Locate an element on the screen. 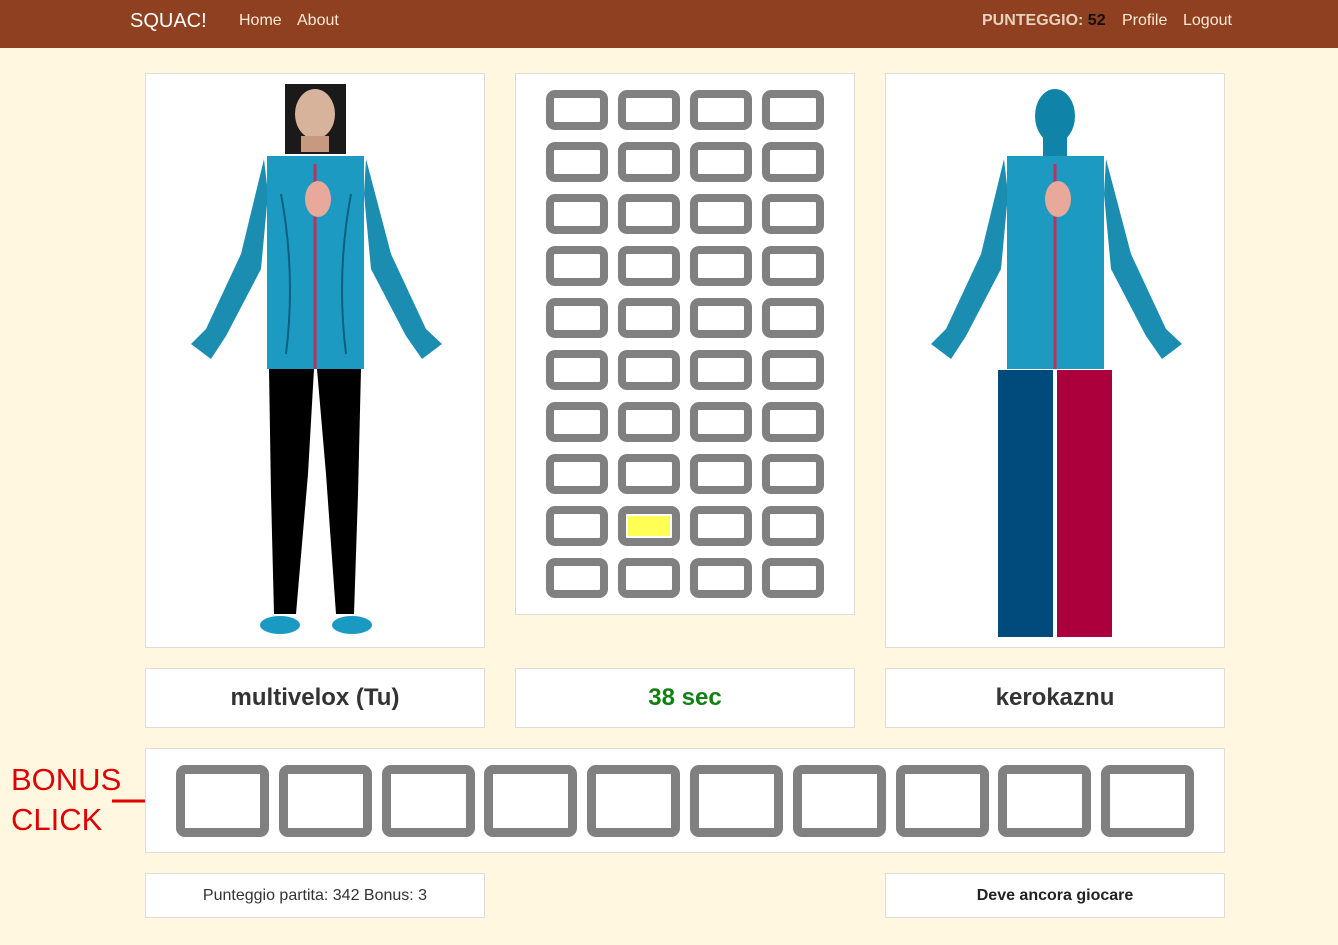  score-label: PUNTEGGIO: is located at coordinates (1033, 20).